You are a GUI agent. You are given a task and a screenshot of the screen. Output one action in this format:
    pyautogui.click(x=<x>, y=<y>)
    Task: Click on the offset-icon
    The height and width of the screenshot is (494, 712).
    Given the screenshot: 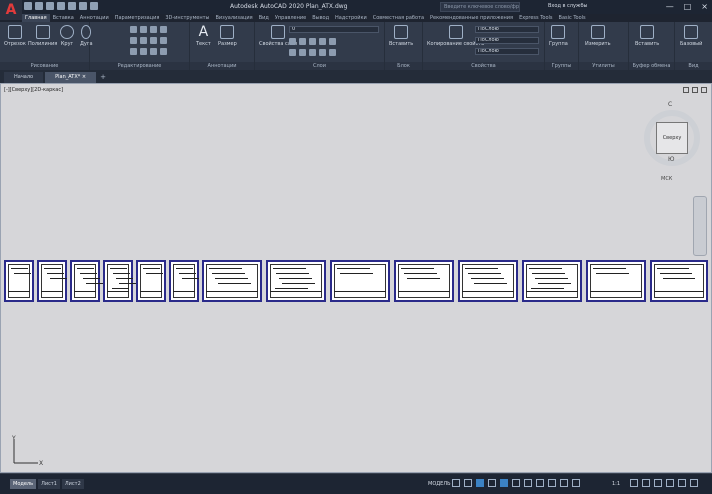 What is the action you would take?
    pyautogui.click(x=163, y=51)
    